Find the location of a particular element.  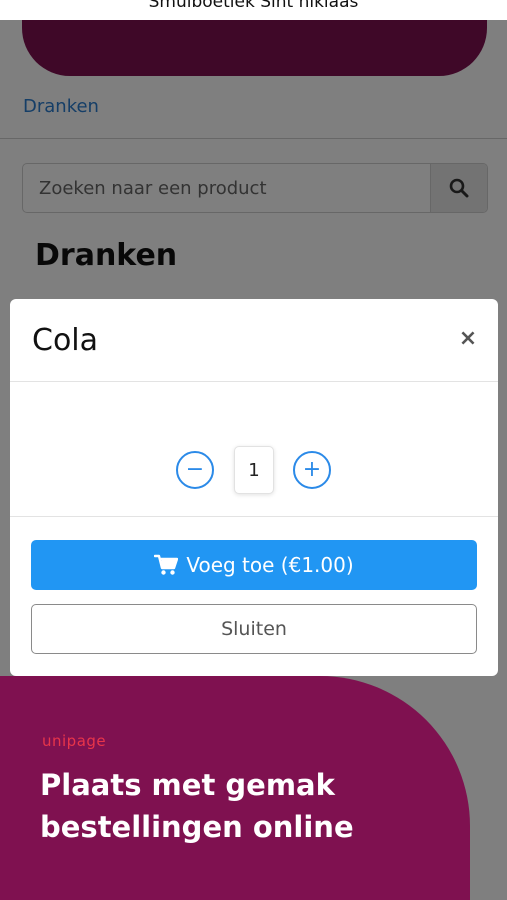

close-button: Sluiten is located at coordinates (254, 629).